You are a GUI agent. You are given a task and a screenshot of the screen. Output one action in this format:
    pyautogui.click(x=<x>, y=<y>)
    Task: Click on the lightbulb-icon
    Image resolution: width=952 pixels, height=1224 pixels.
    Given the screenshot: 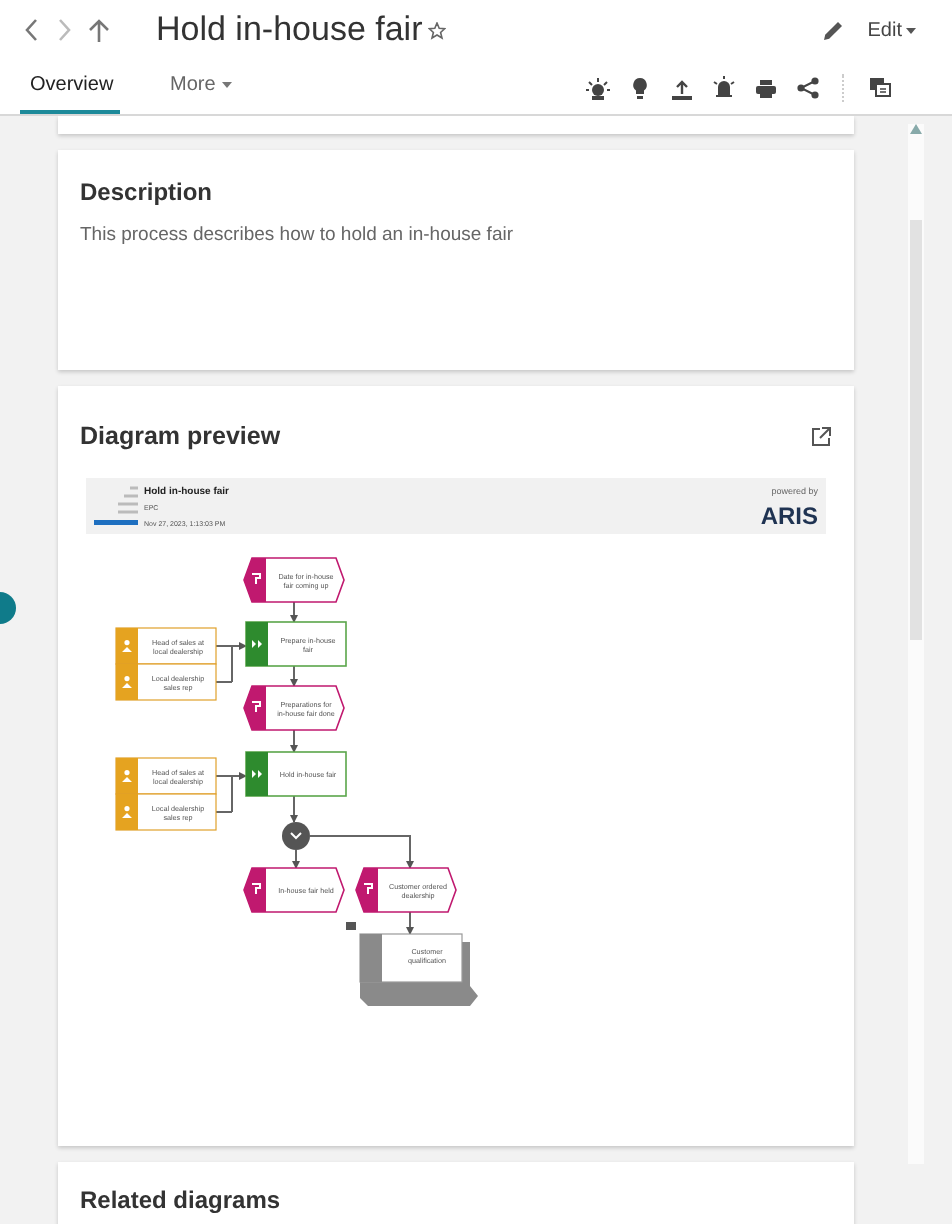 What is the action you would take?
    pyautogui.click(x=640, y=87)
    